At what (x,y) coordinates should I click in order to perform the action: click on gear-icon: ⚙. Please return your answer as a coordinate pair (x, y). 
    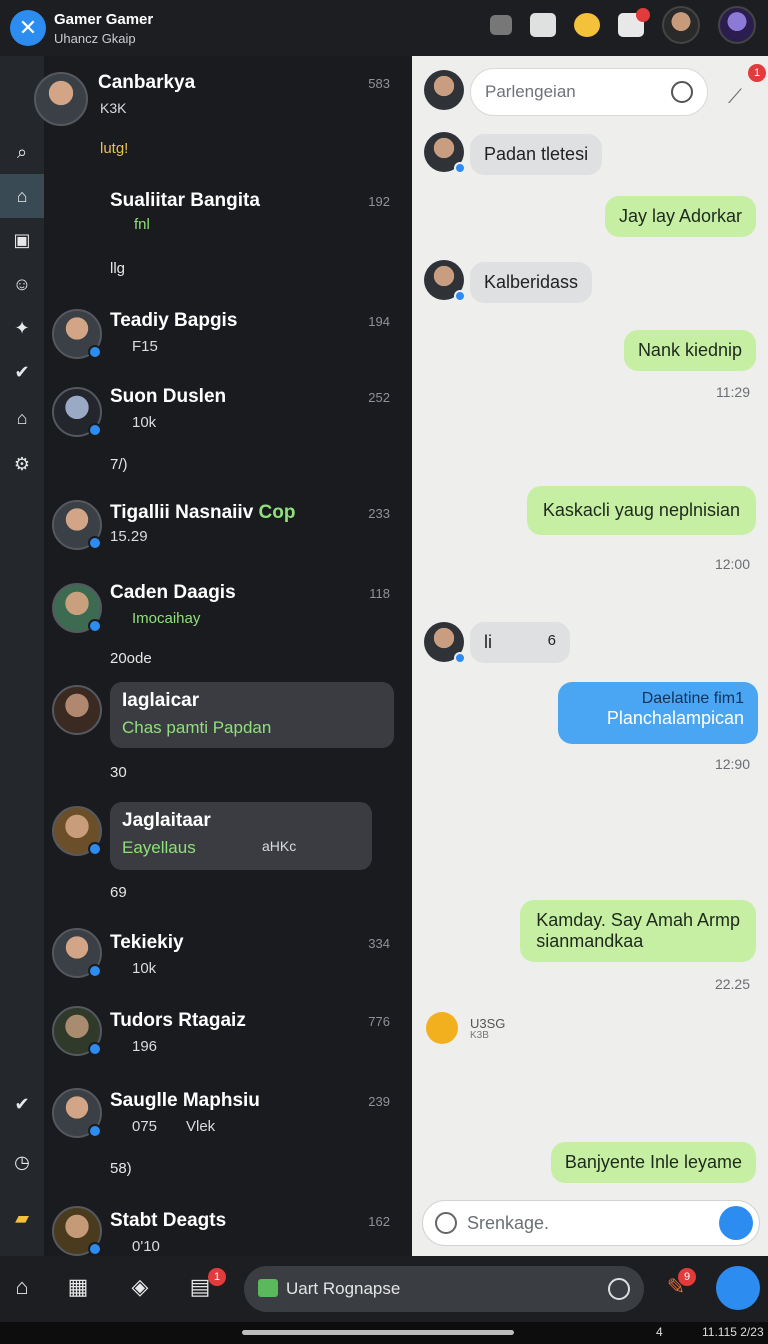
    Looking at the image, I should click on (22, 464).